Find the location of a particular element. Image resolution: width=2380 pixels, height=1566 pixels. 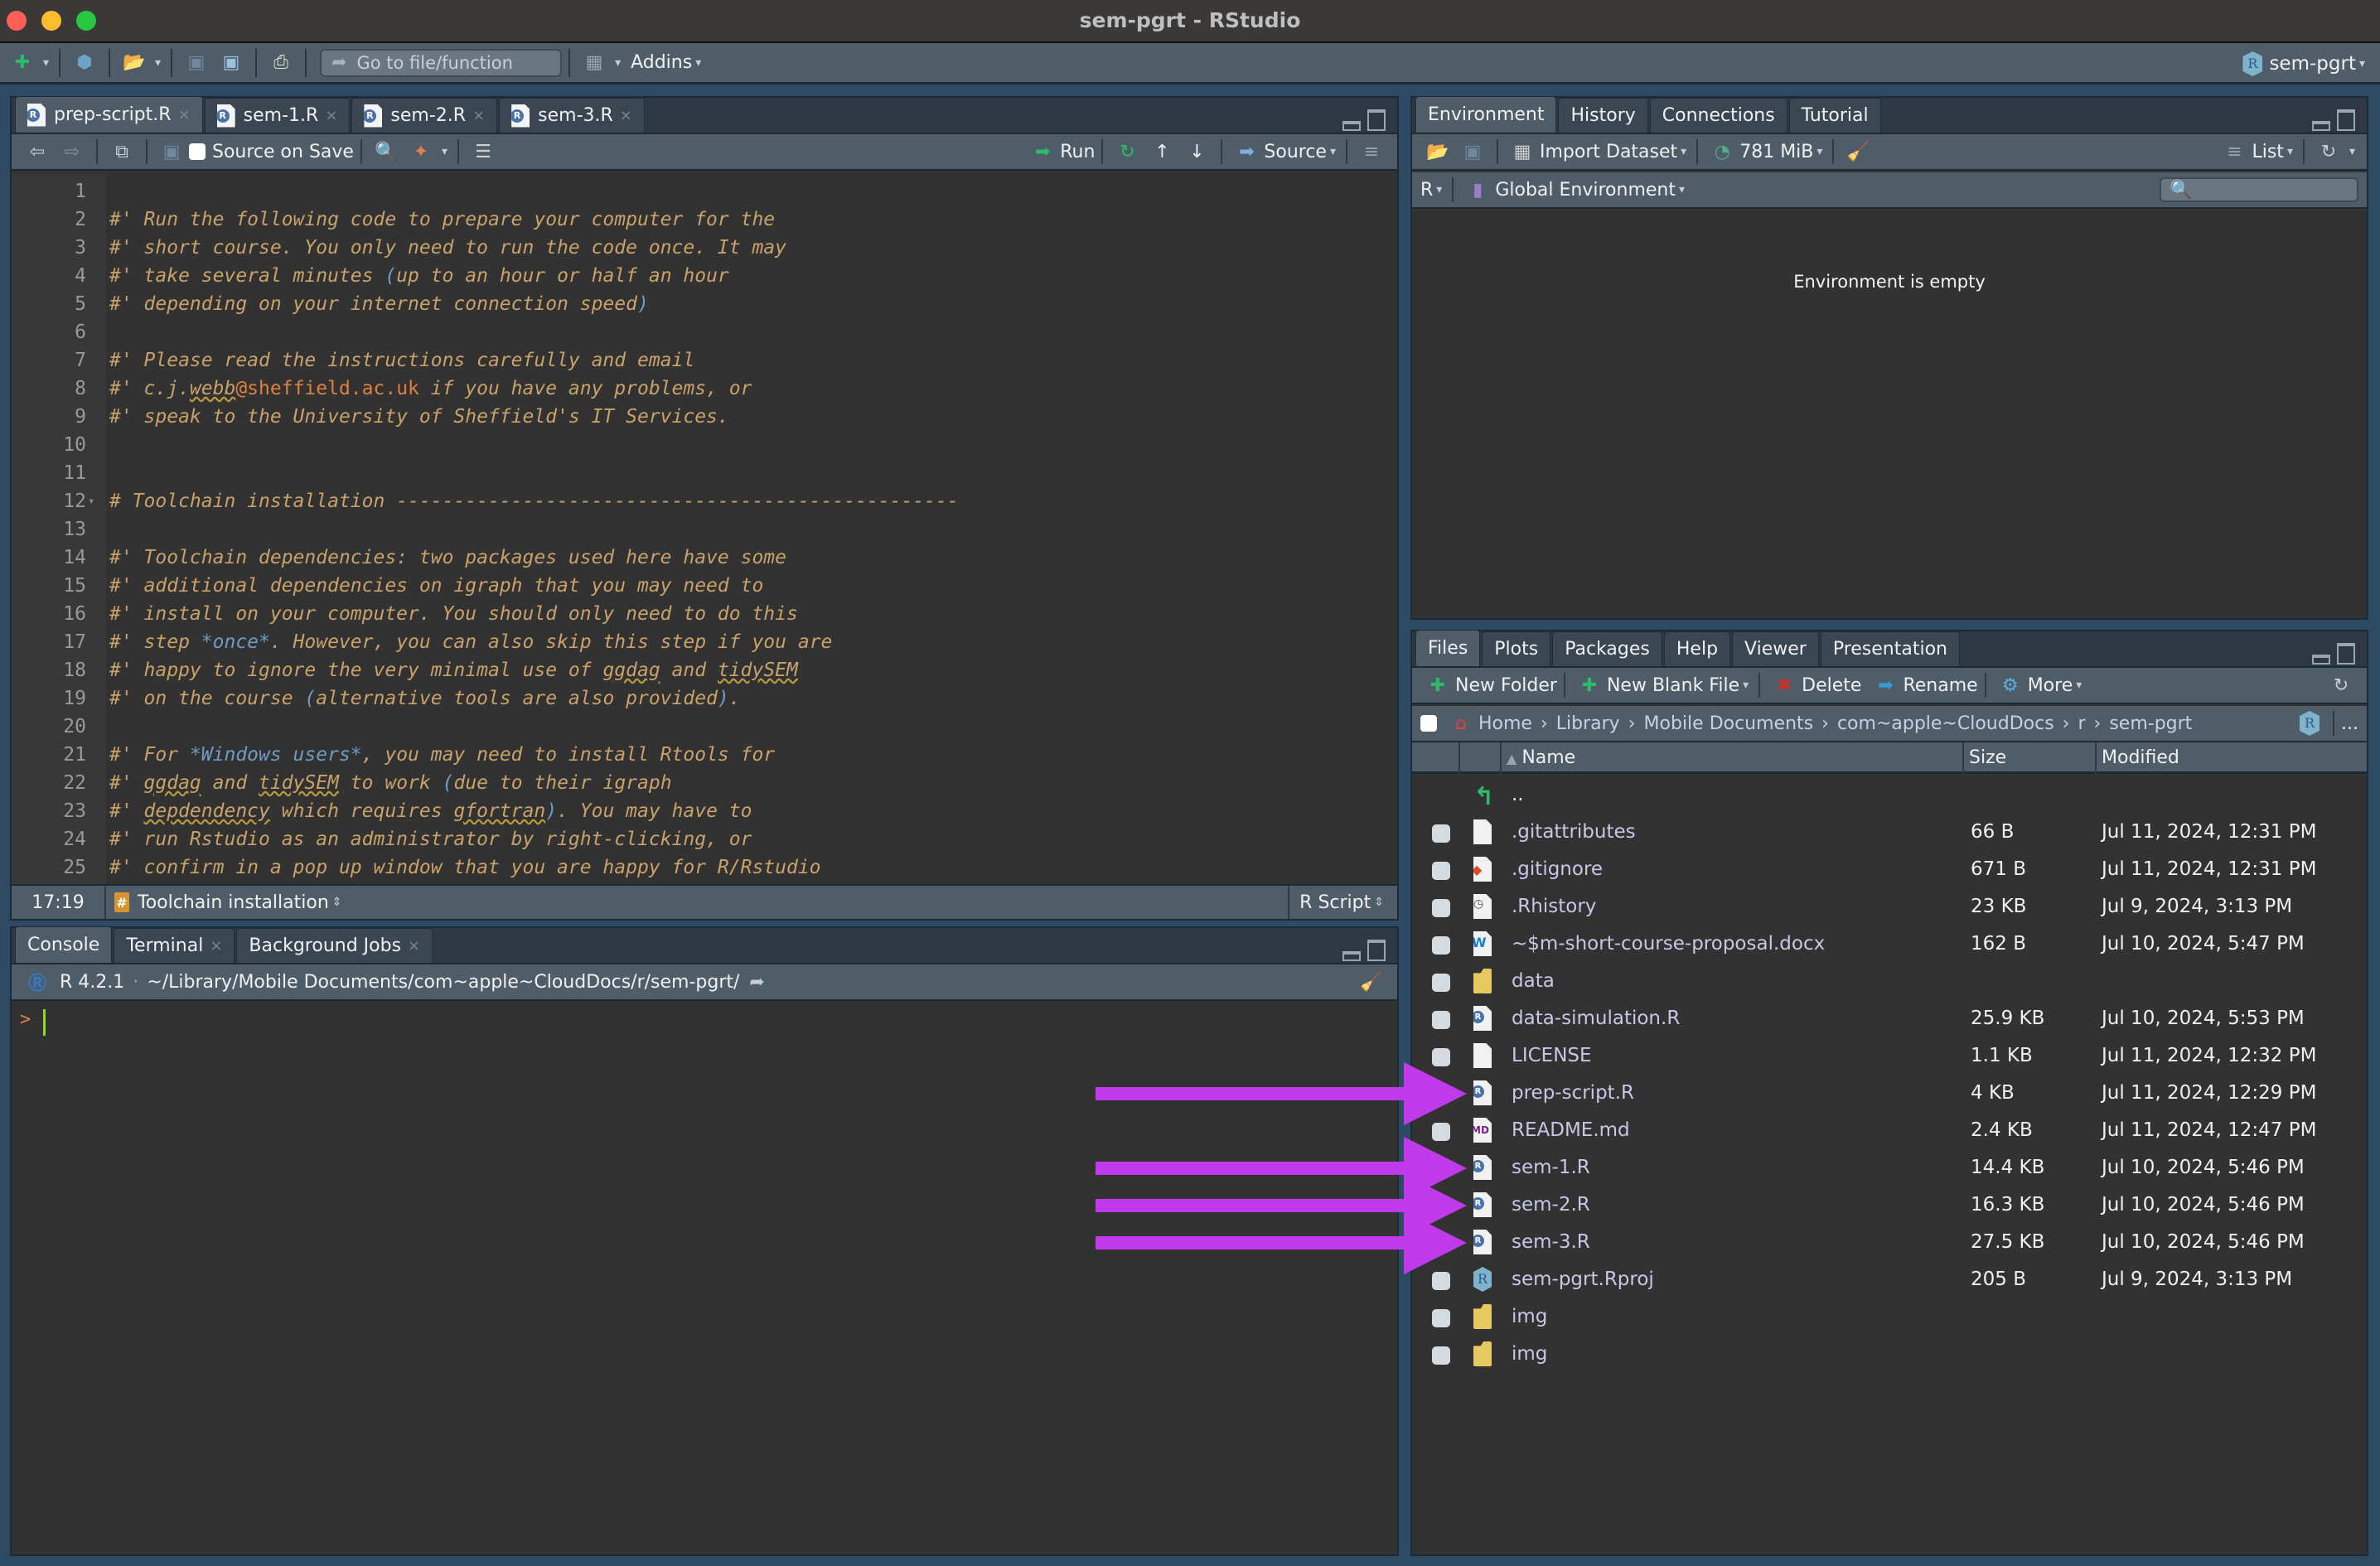

rename-button: Rename is located at coordinates (1940, 685).